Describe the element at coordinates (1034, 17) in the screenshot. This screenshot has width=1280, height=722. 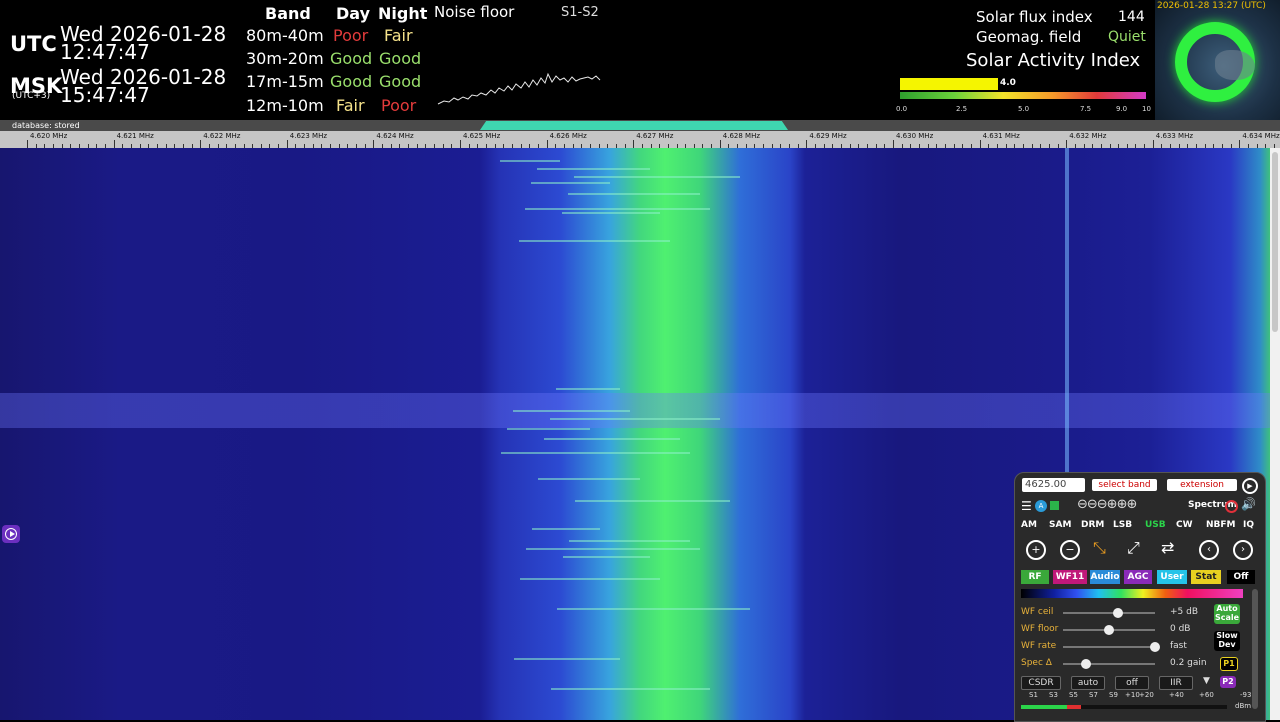
I see `solar-flux-label: Solar flux index` at that location.